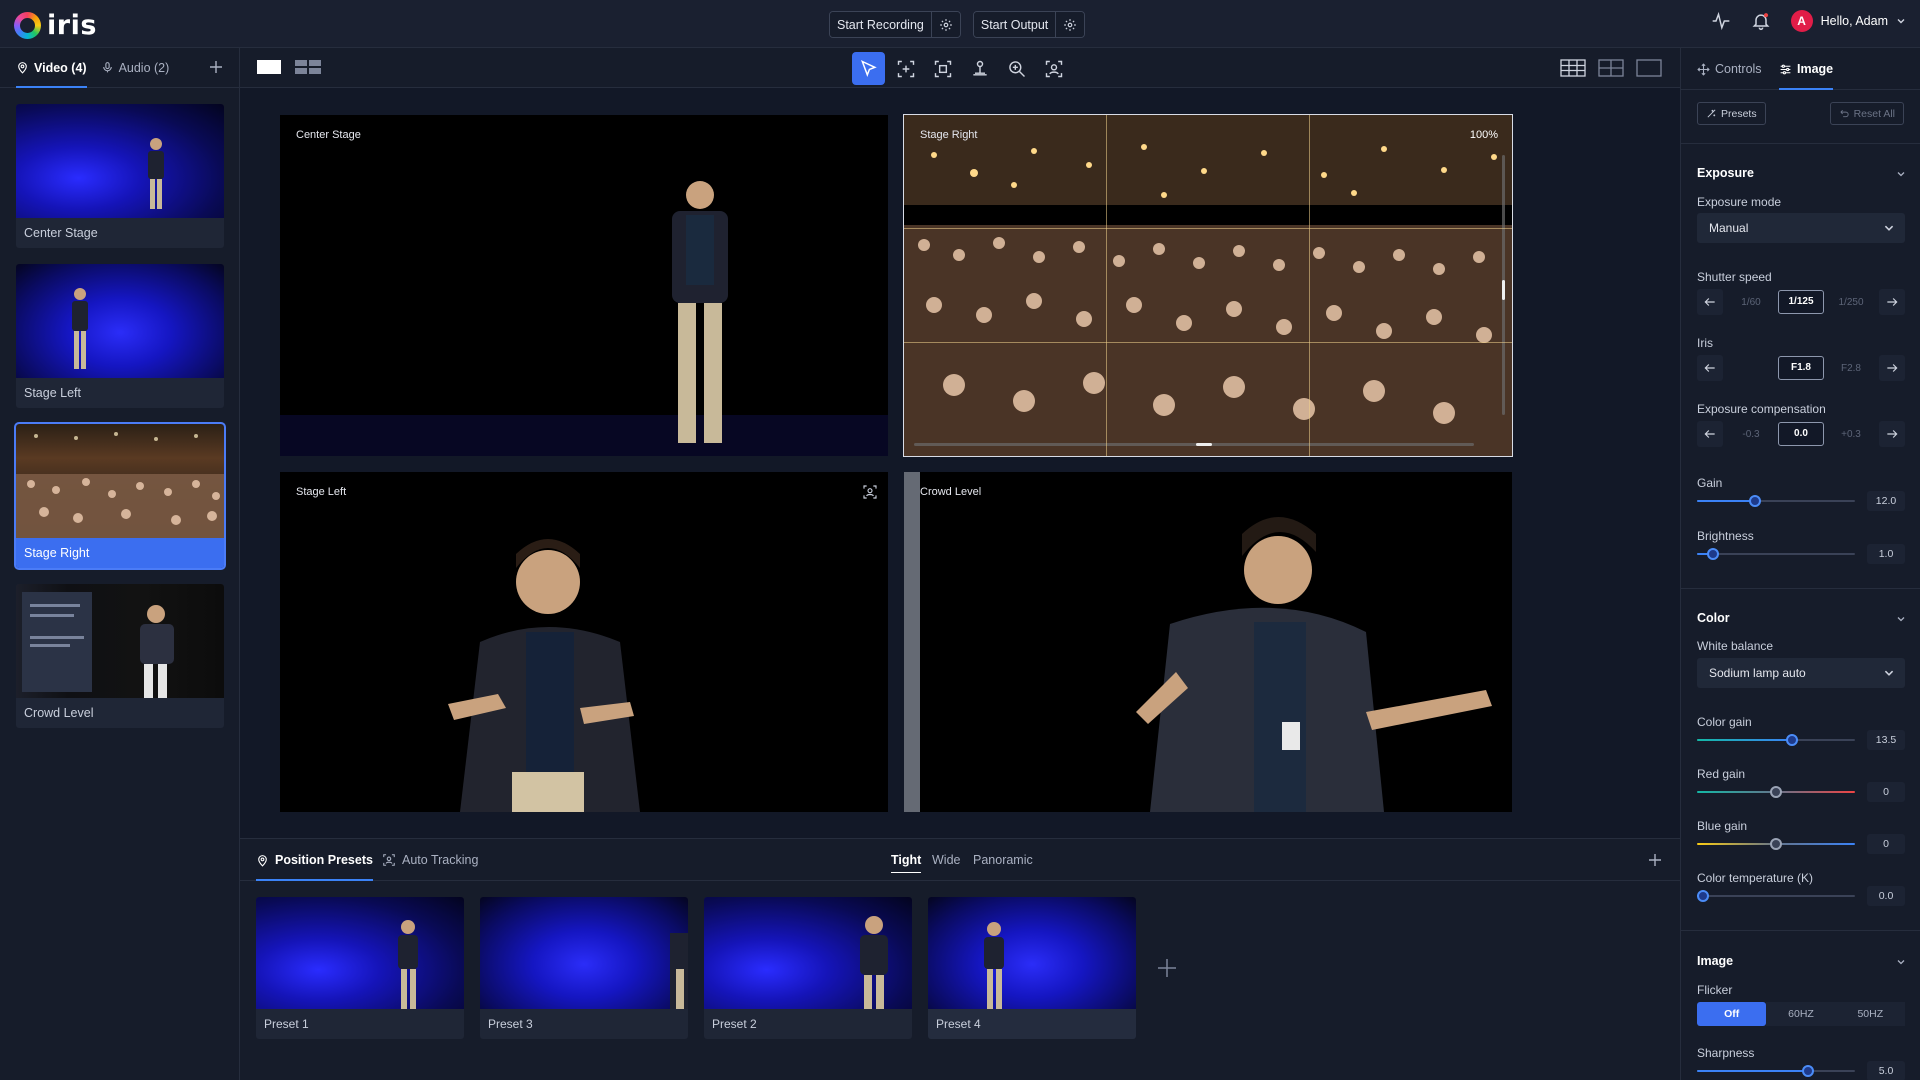  I want to click on color-gain-value: 13.5, so click(1886, 740).